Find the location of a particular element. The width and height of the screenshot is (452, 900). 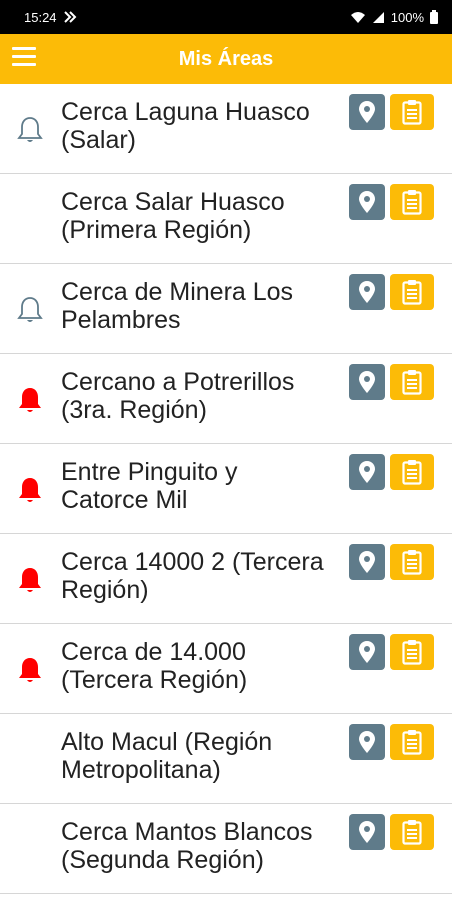

wifi-icon is located at coordinates (357, 17).